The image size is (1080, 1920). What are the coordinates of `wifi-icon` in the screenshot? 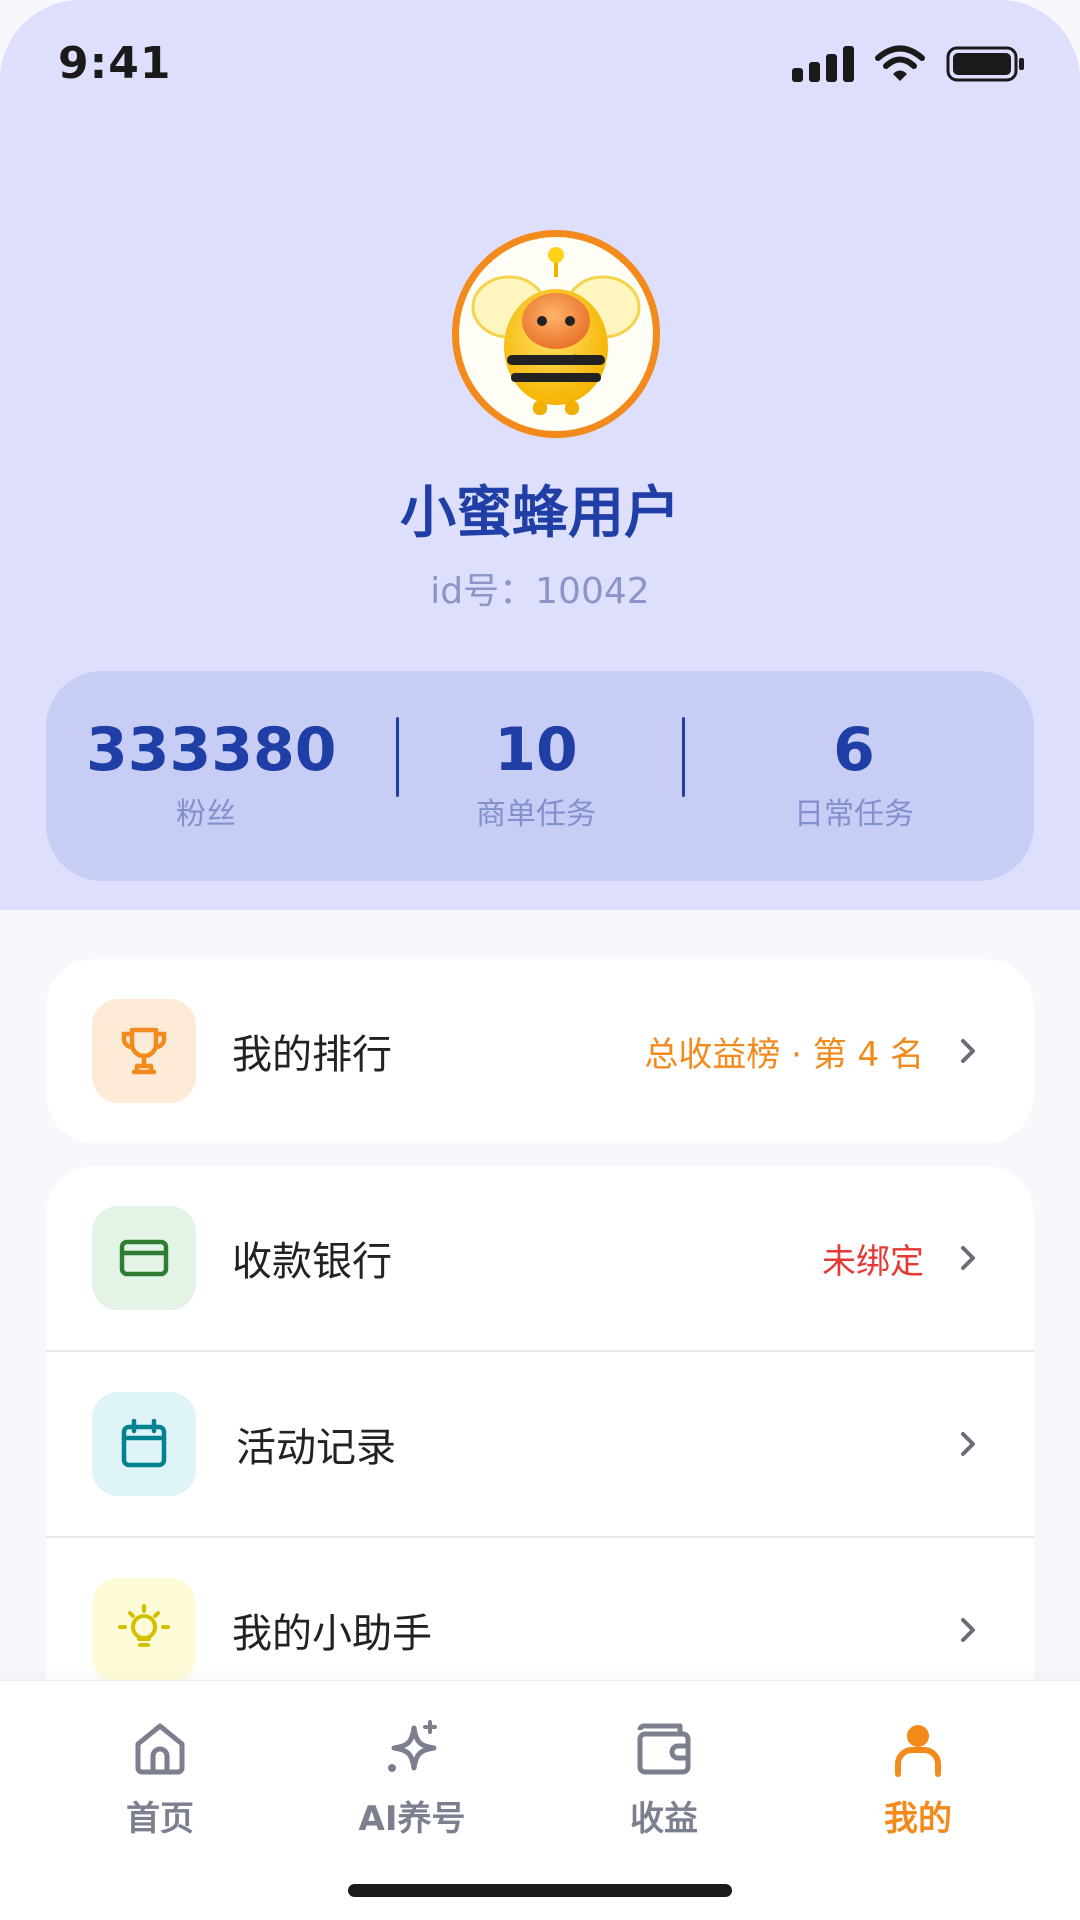 It's located at (900, 63).